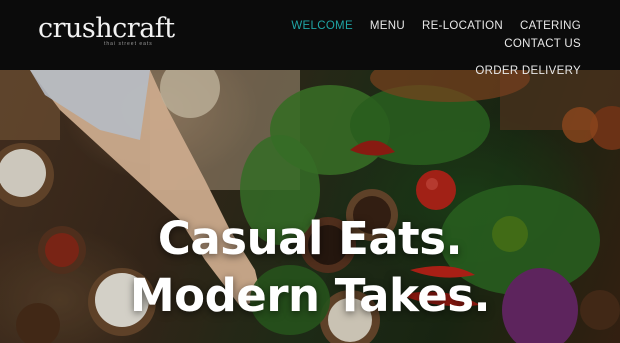 This screenshot has width=620, height=343. I want to click on brand-tagline: thai street eats, so click(128, 44).